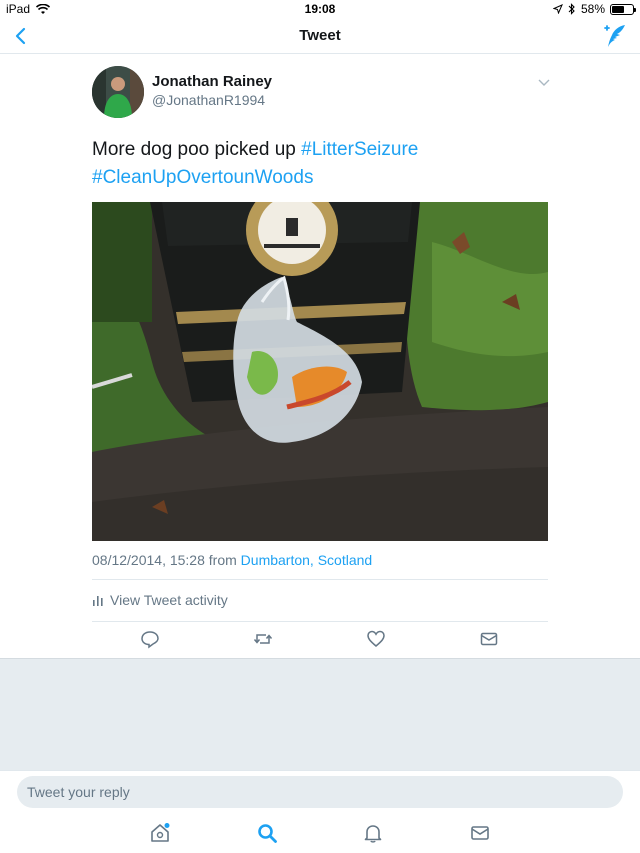 The image size is (640, 853). What do you see at coordinates (202, 177) in the screenshot?
I see `hashtag-cleanupovertounwoods: #CleanUpOvertounWoods` at bounding box center [202, 177].